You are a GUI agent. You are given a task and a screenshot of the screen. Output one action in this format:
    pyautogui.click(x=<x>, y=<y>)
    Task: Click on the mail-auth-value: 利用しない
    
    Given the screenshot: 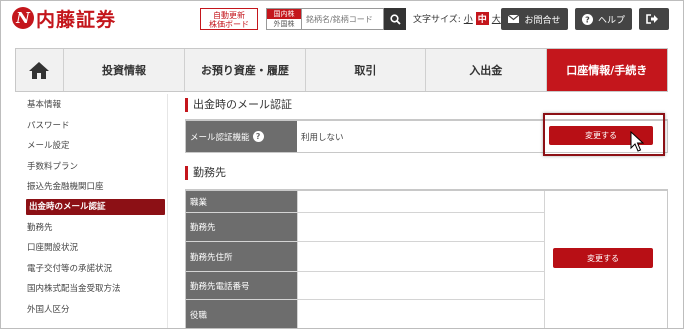 What is the action you would take?
    pyautogui.click(x=322, y=137)
    